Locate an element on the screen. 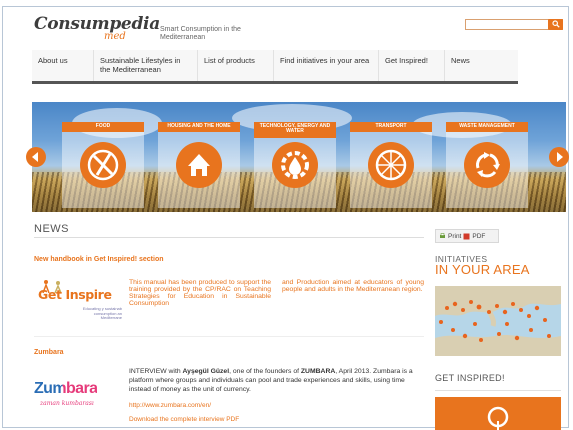  house-icon is located at coordinates (199, 165).